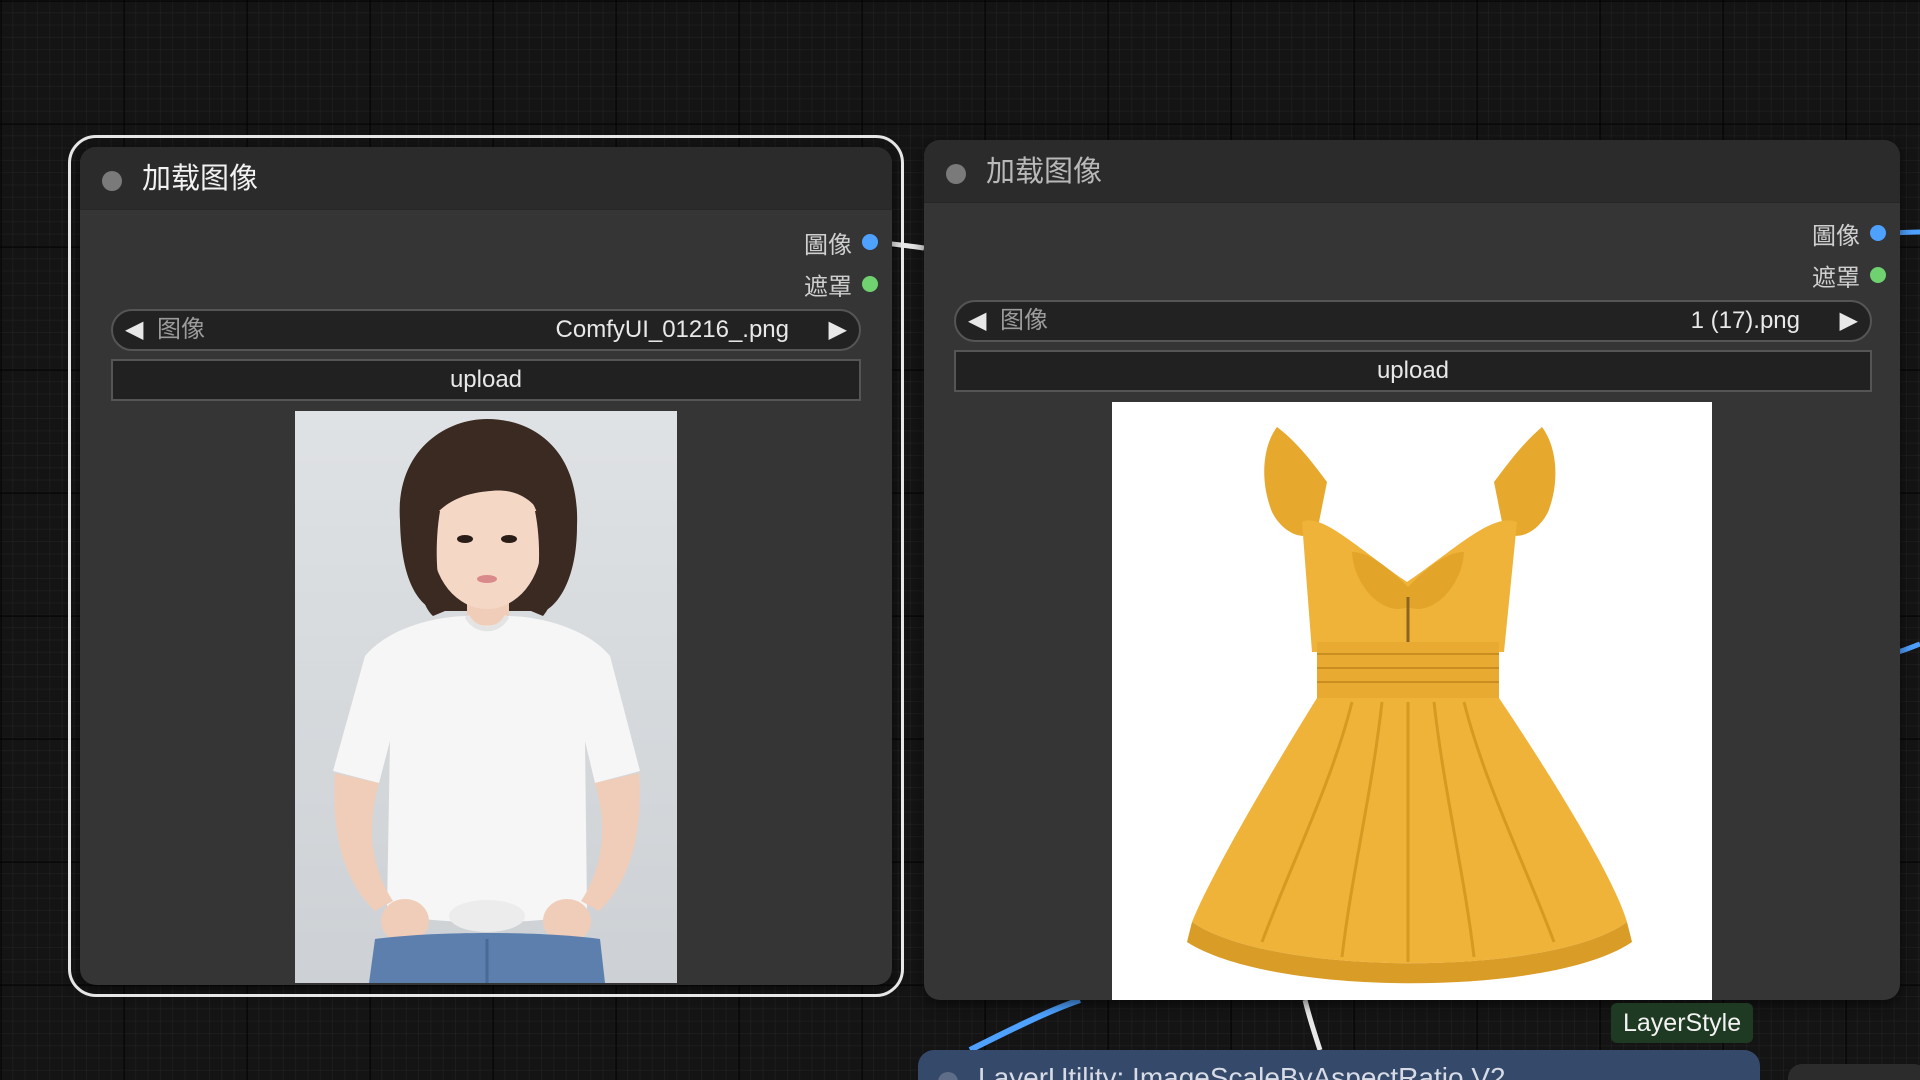  I want to click on woman-photo-illustration, so click(486, 697).